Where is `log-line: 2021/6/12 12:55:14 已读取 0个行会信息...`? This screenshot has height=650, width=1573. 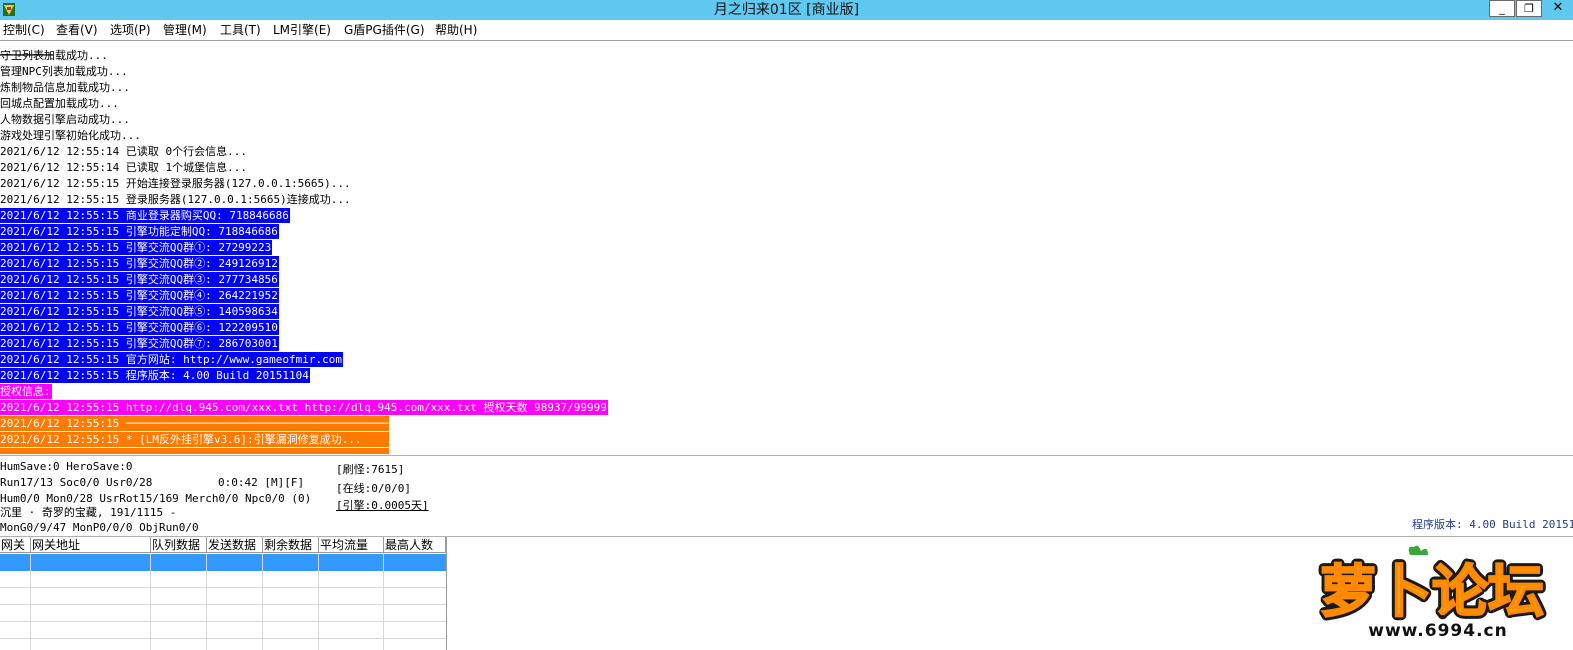 log-line: 2021/6/12 12:55:14 已读取 0个行会信息... is located at coordinates (123, 151).